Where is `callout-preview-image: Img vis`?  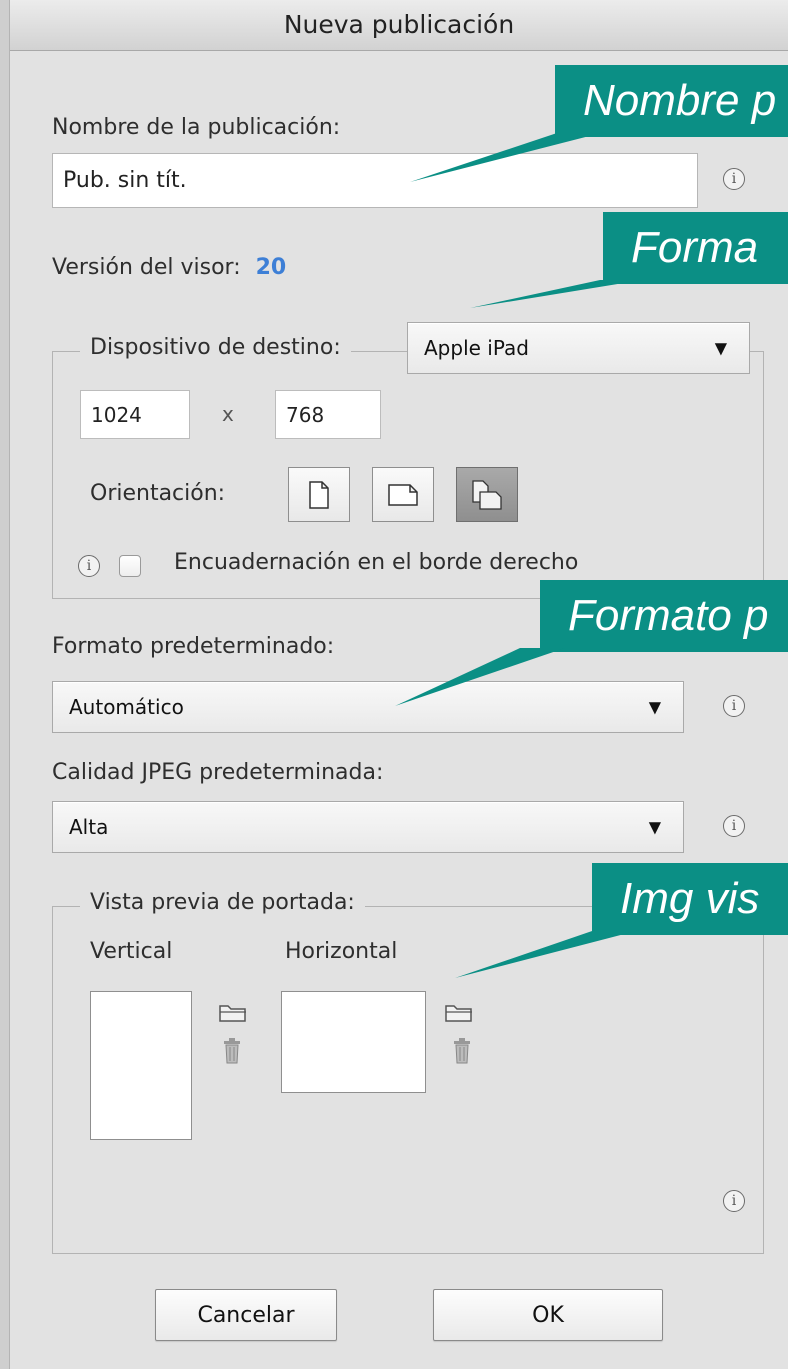 callout-preview-image: Img vis is located at coordinates (690, 899).